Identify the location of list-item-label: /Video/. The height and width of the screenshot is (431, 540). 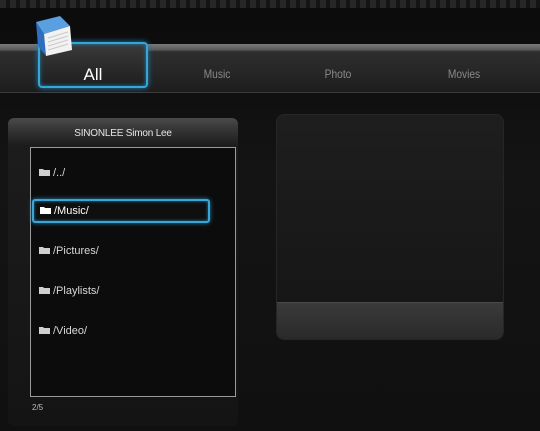
(70, 331).